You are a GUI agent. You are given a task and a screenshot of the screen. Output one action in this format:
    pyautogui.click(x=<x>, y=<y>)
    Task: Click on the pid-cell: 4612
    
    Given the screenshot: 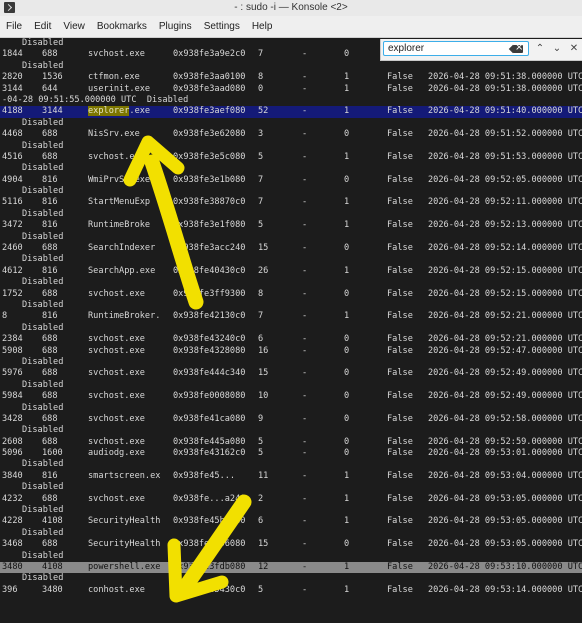 What is the action you would take?
    pyautogui.click(x=12, y=270)
    